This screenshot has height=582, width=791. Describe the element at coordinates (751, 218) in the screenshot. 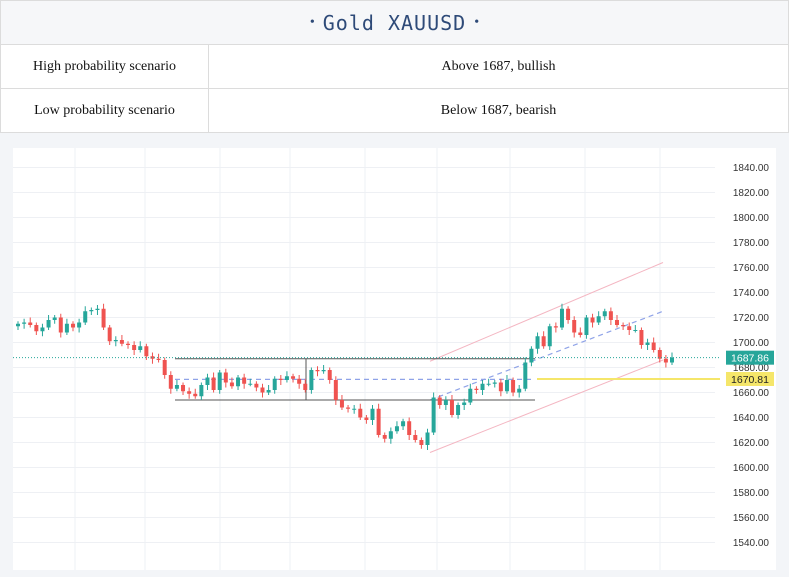

I see `y-tick-label: 1800.00` at that location.